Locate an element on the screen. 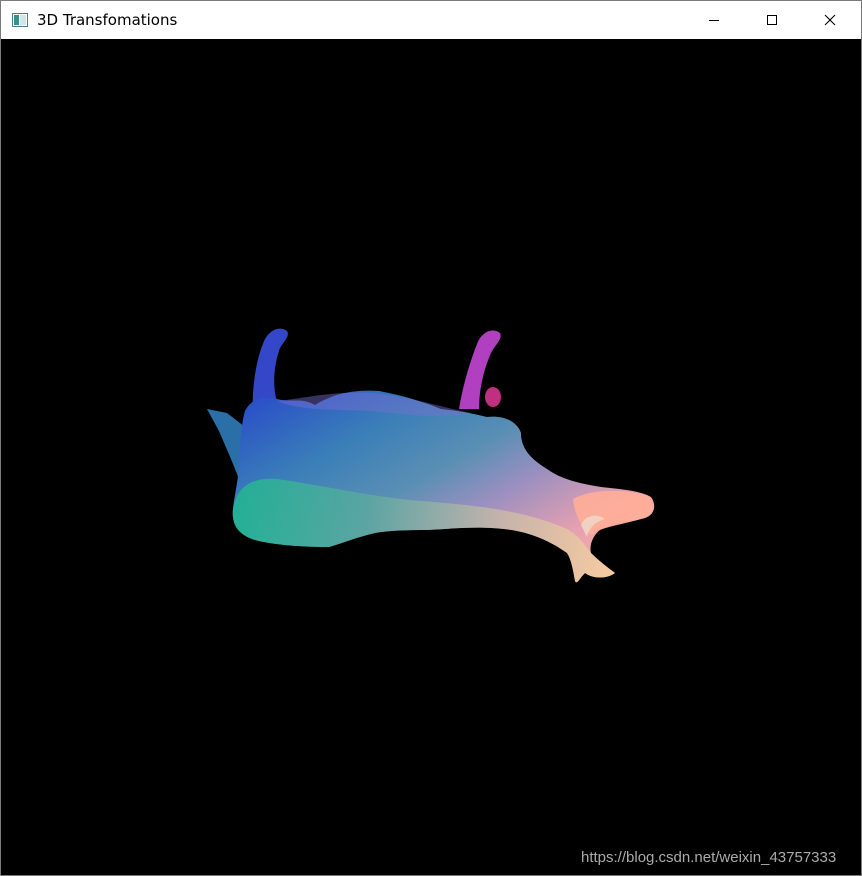 This screenshot has height=876, width=862. maximize-icon is located at coordinates (772, 20).